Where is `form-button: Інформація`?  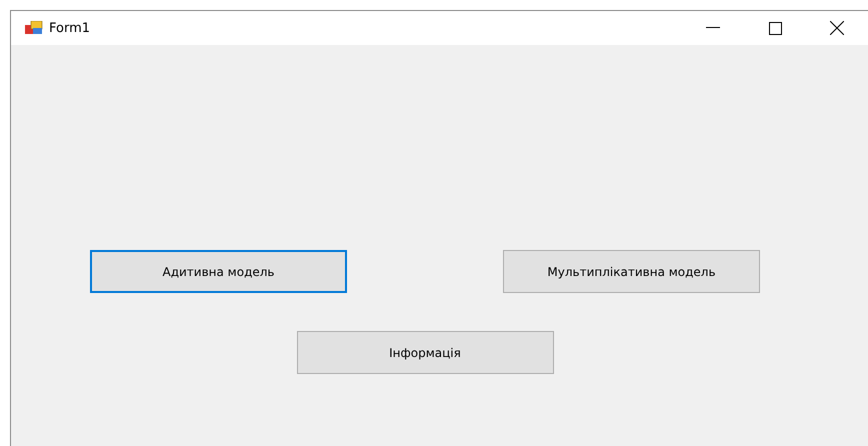 form-button: Інформація is located at coordinates (425, 352).